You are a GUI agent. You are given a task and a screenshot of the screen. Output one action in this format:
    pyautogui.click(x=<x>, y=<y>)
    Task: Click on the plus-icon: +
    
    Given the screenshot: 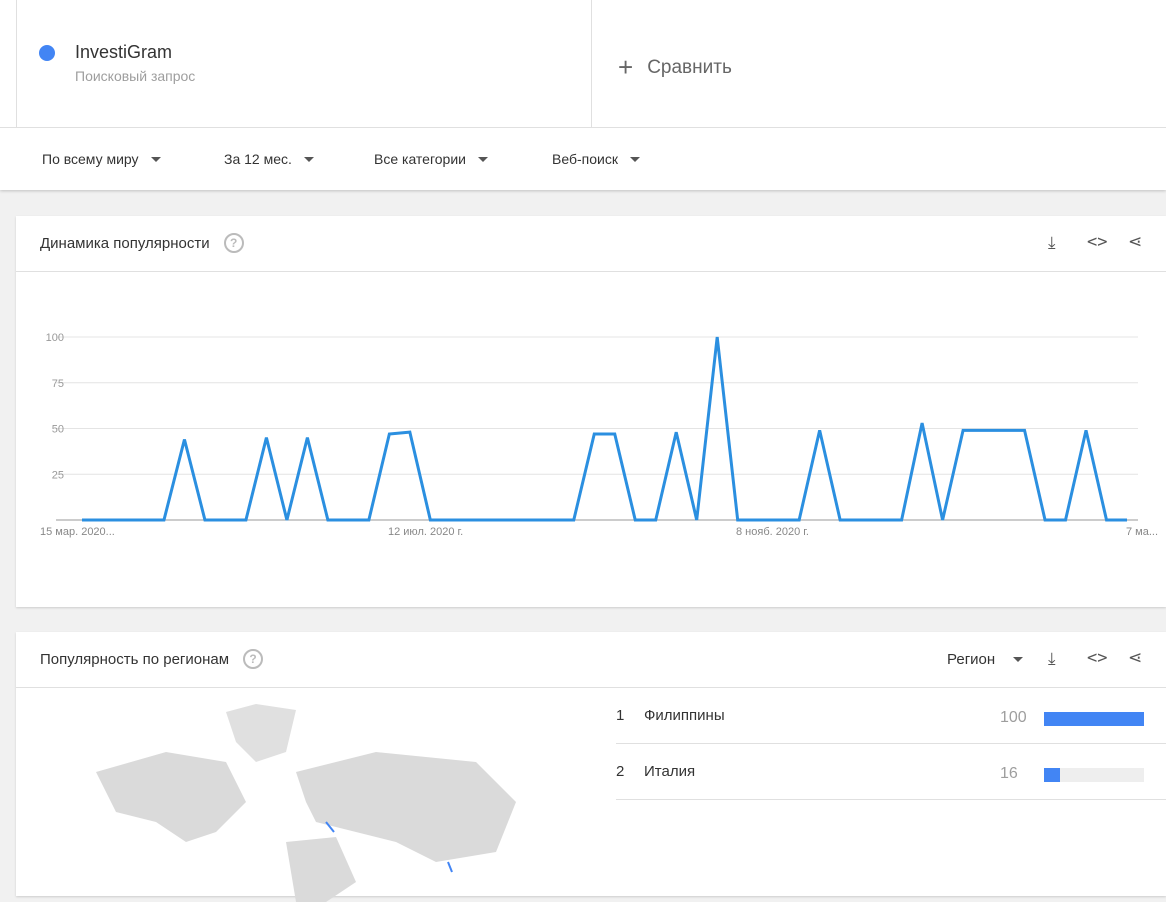 What is the action you would take?
    pyautogui.click(x=625, y=67)
    